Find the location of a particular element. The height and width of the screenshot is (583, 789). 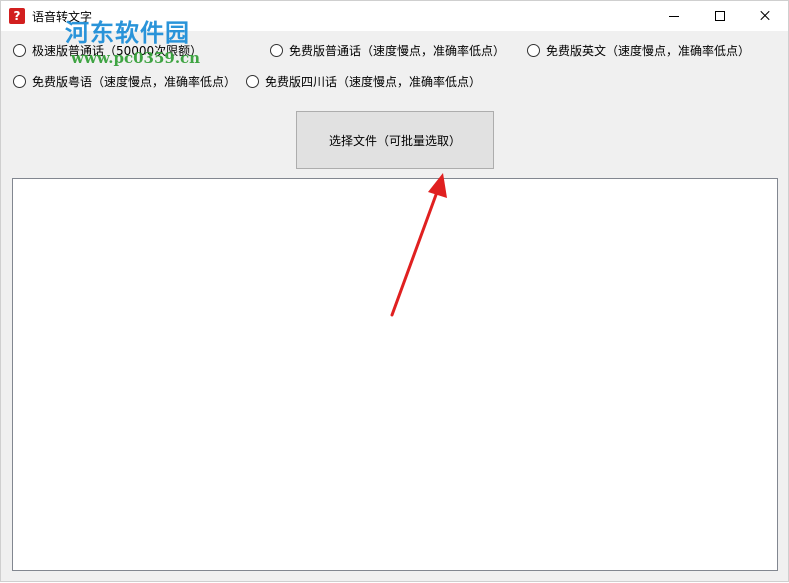

option-free-cantonese: 免费版粤语（速度慢点，准确率低点） is located at coordinates (124, 81).